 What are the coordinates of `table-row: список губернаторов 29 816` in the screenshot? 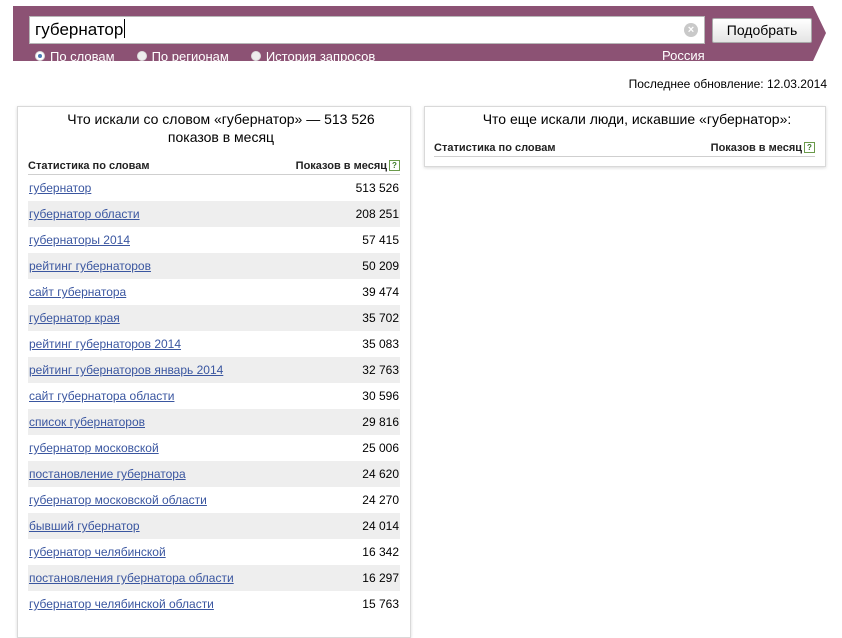 It's located at (214, 422).